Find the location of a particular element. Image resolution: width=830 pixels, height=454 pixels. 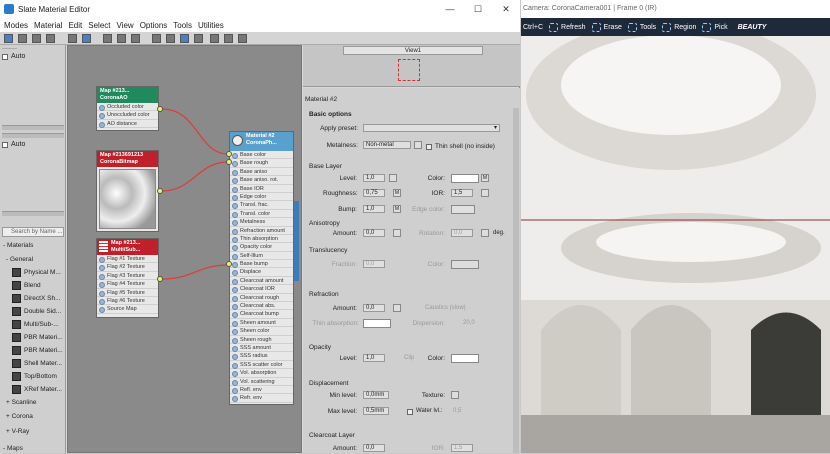

water-level-value: 0,5 is located at coordinates (457, 411).